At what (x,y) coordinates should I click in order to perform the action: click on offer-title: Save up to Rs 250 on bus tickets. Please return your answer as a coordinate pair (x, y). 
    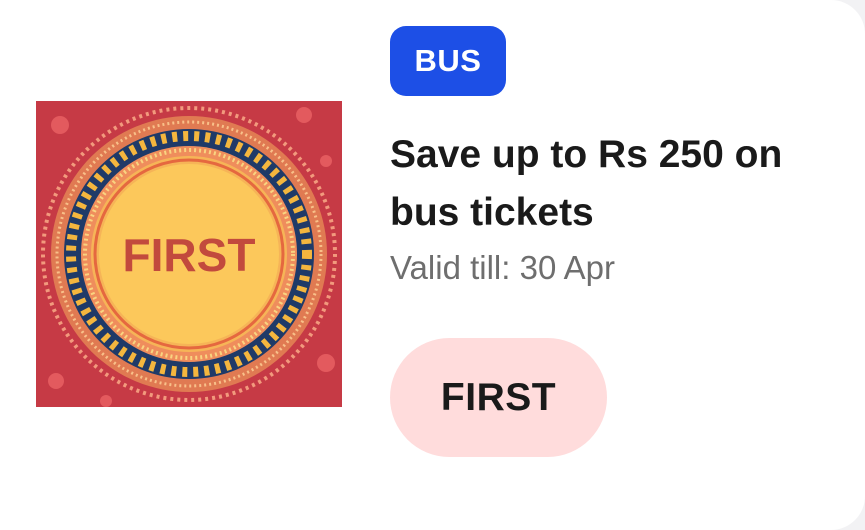
    Looking at the image, I should click on (586, 183).